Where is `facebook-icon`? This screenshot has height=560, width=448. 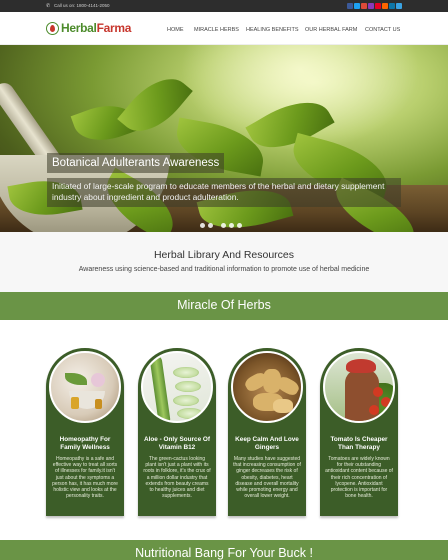 facebook-icon is located at coordinates (350, 6).